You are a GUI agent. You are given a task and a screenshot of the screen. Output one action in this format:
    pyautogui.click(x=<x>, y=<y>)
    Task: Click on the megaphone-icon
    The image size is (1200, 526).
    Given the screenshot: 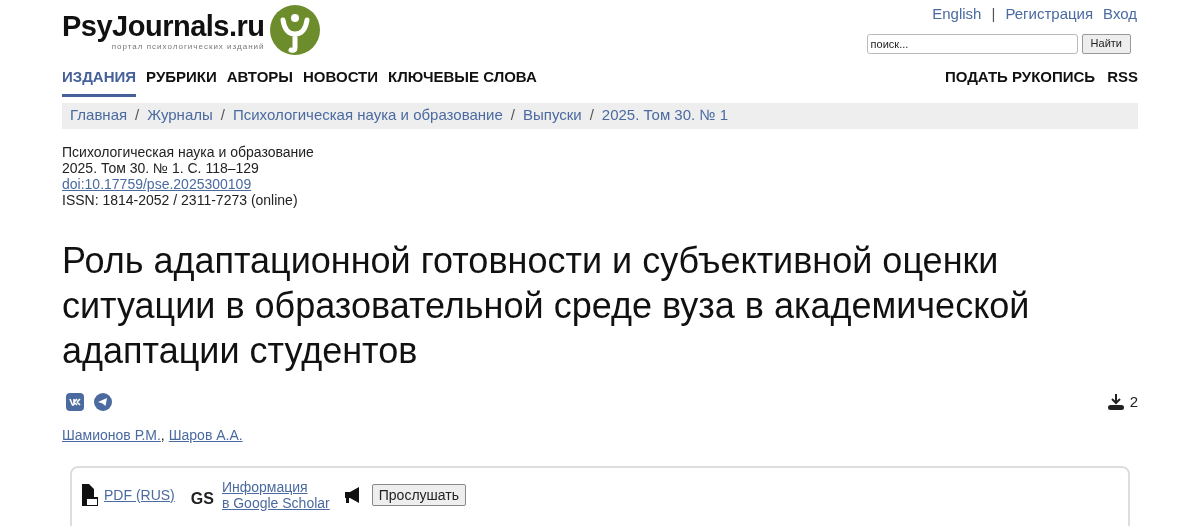 What is the action you would take?
    pyautogui.click(x=352, y=495)
    